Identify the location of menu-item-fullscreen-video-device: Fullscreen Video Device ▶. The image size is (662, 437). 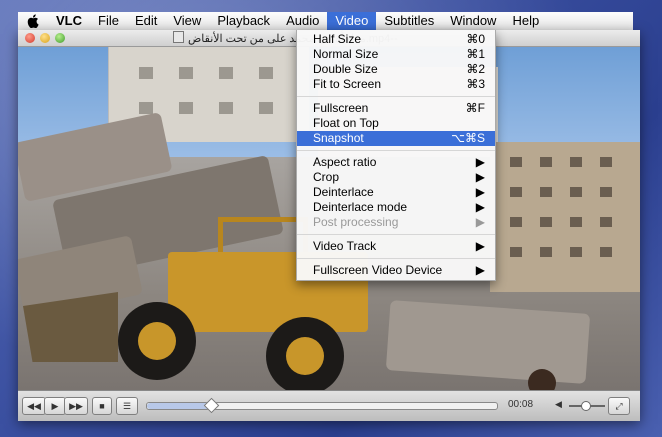
(396, 270).